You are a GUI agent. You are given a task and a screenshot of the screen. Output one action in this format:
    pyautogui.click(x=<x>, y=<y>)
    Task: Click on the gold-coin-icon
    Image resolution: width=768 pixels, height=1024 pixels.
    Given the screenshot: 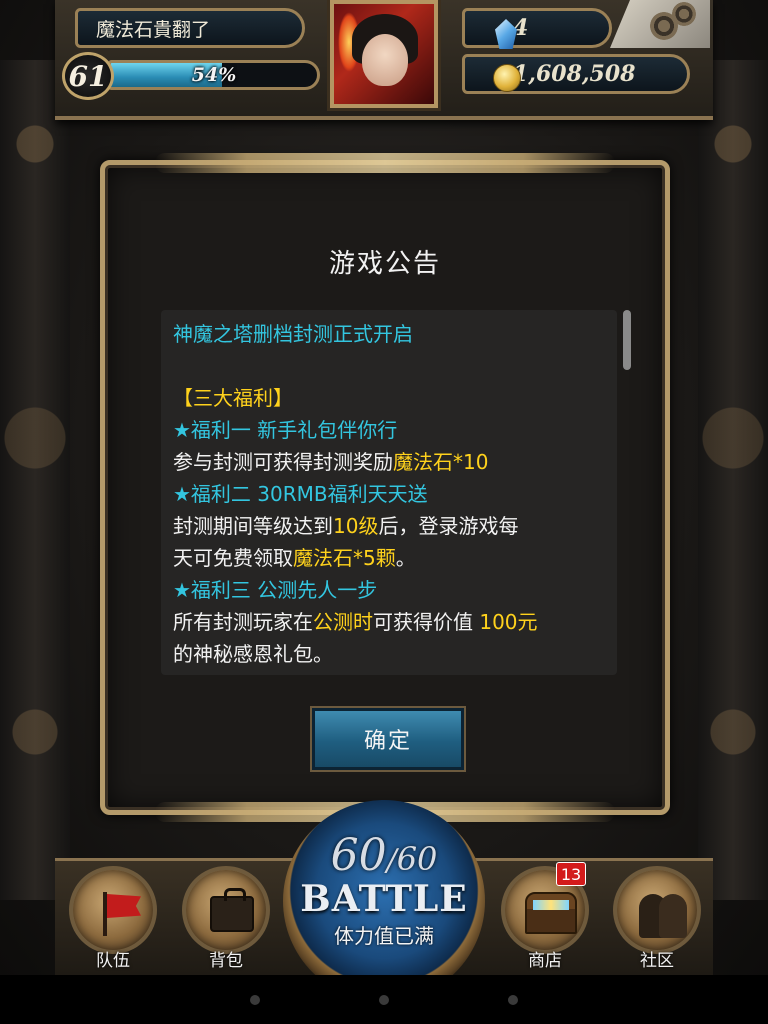 What is the action you would take?
    pyautogui.click(x=507, y=78)
    